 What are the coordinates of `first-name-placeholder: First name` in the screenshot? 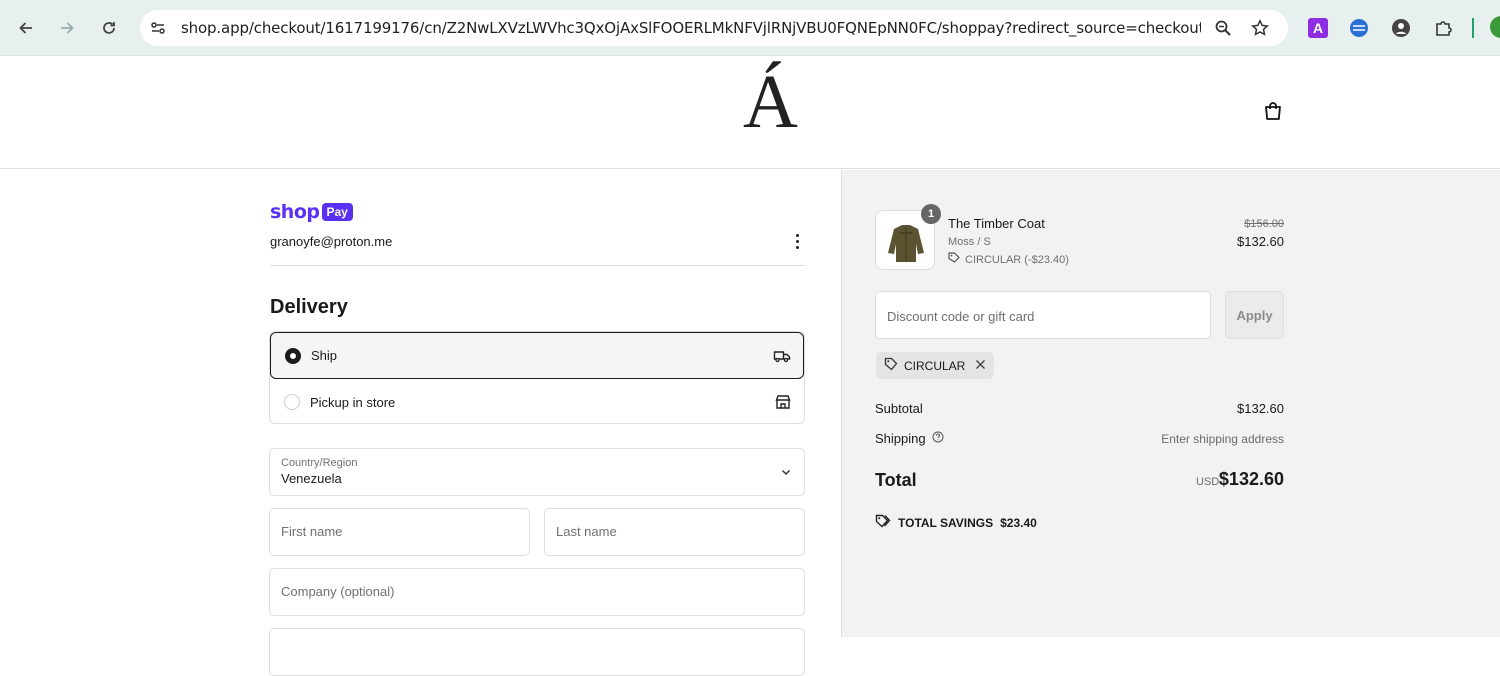 It's located at (312, 531).